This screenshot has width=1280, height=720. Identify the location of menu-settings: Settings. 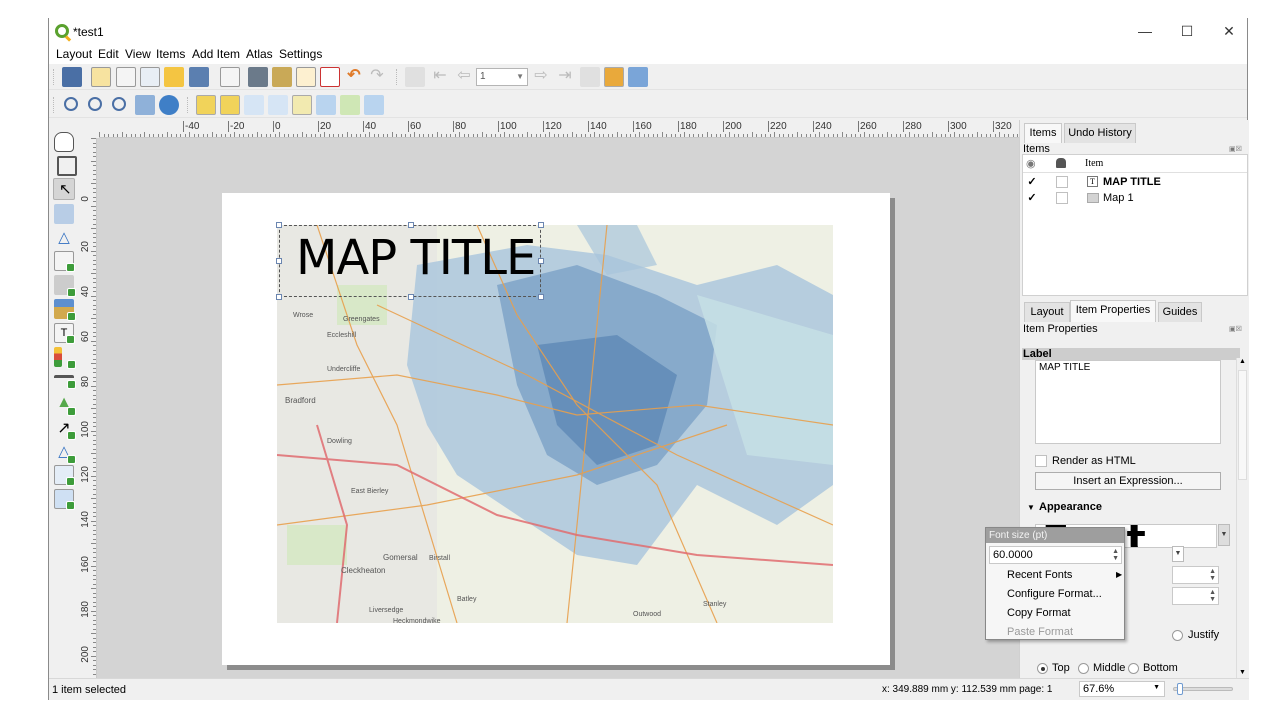
(300, 54).